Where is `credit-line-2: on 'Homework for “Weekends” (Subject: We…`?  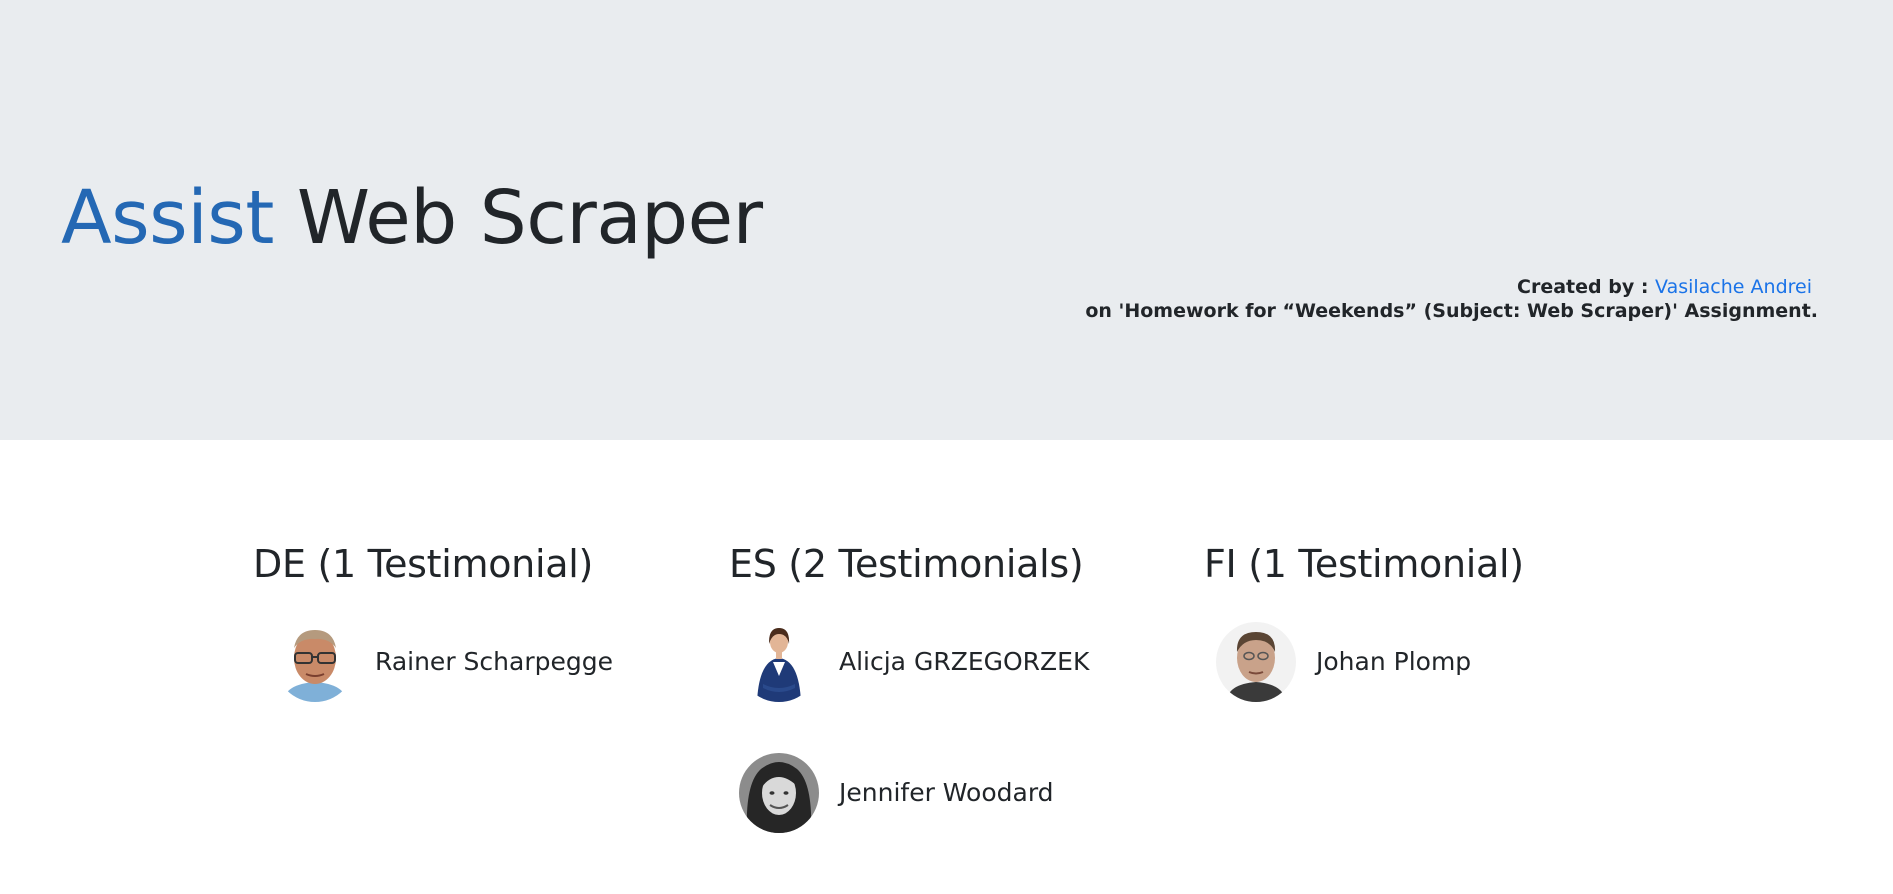 credit-line-2: on 'Homework for “Weekends” (Subject: We… is located at coordinates (1451, 311).